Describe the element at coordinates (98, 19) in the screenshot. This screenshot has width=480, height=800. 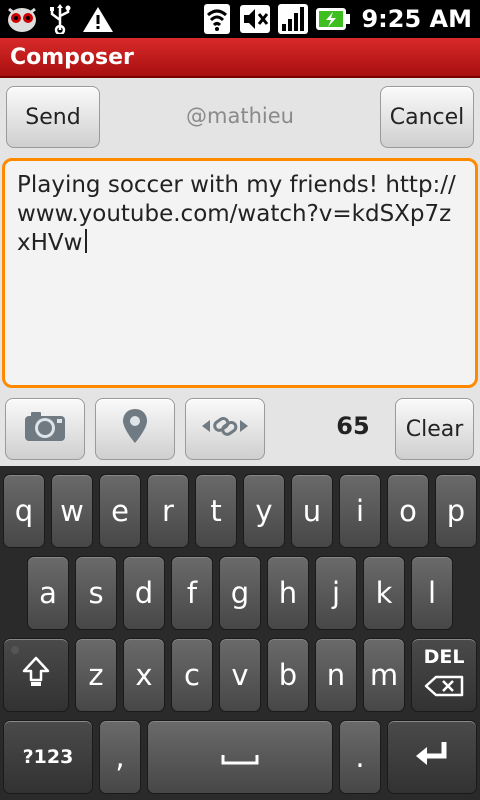
I see `warning-icon` at that location.